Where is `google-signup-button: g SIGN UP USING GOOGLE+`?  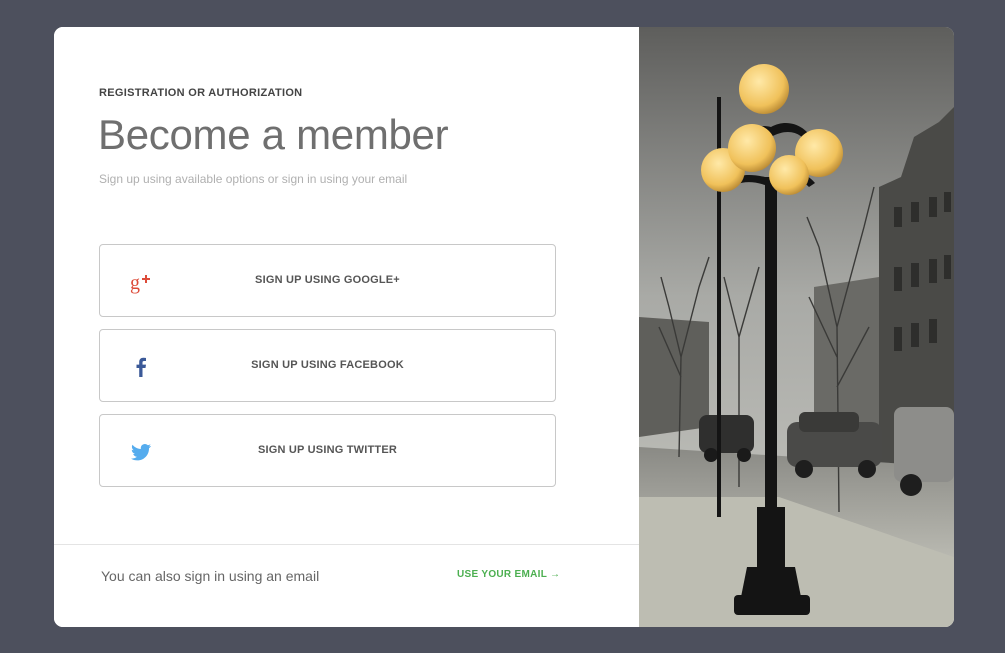
google-signup-button: g SIGN UP USING GOOGLE+ is located at coordinates (327, 280).